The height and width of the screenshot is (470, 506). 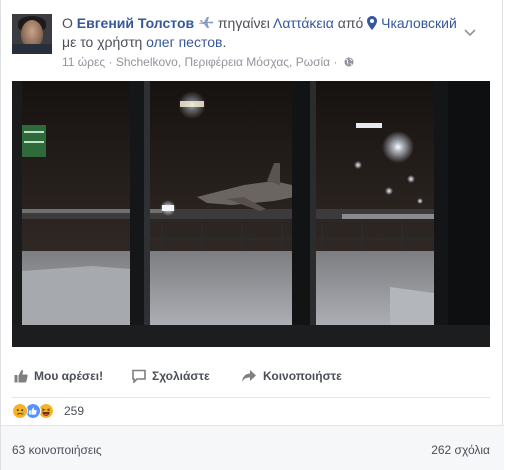 I want to click on from-word: από, so click(x=350, y=23).